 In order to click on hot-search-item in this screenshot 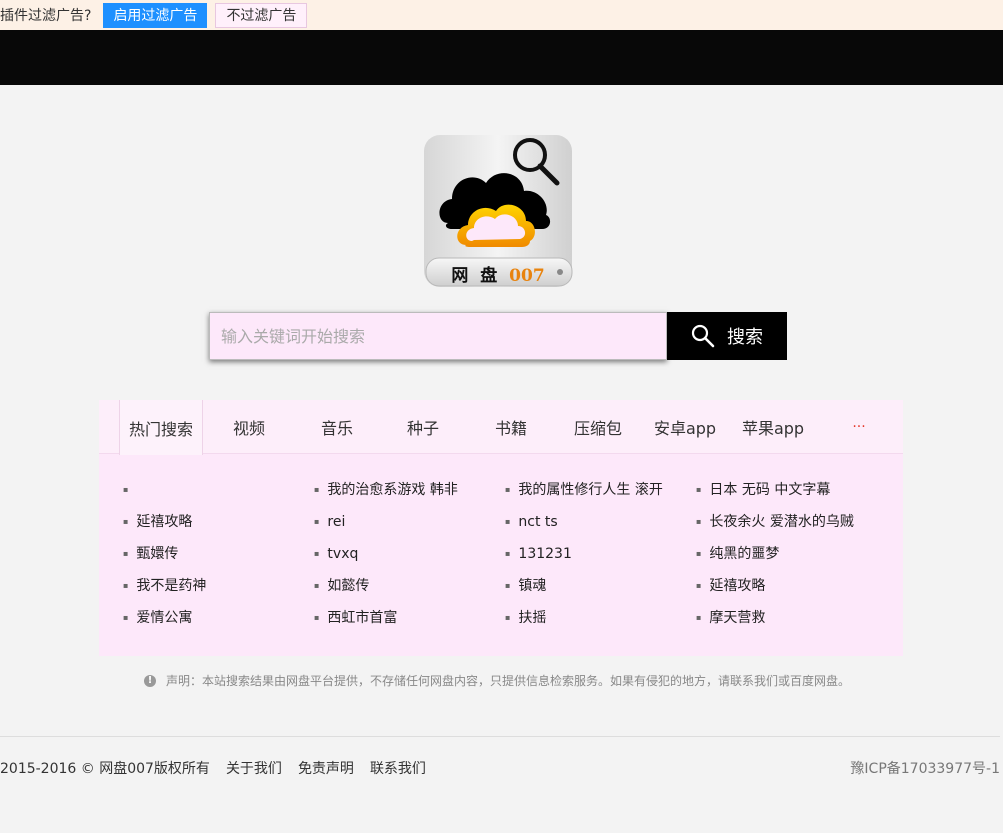, I will do `click(218, 490)`.